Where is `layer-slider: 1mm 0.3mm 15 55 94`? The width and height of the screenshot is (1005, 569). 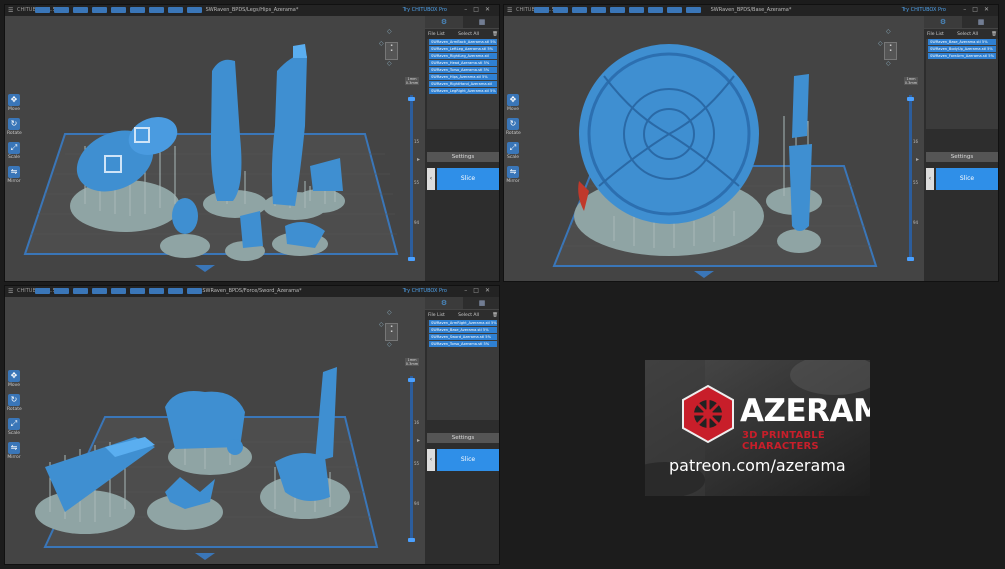 layer-slider: 1mm 0.3mm 15 55 94 is located at coordinates (412, 172).